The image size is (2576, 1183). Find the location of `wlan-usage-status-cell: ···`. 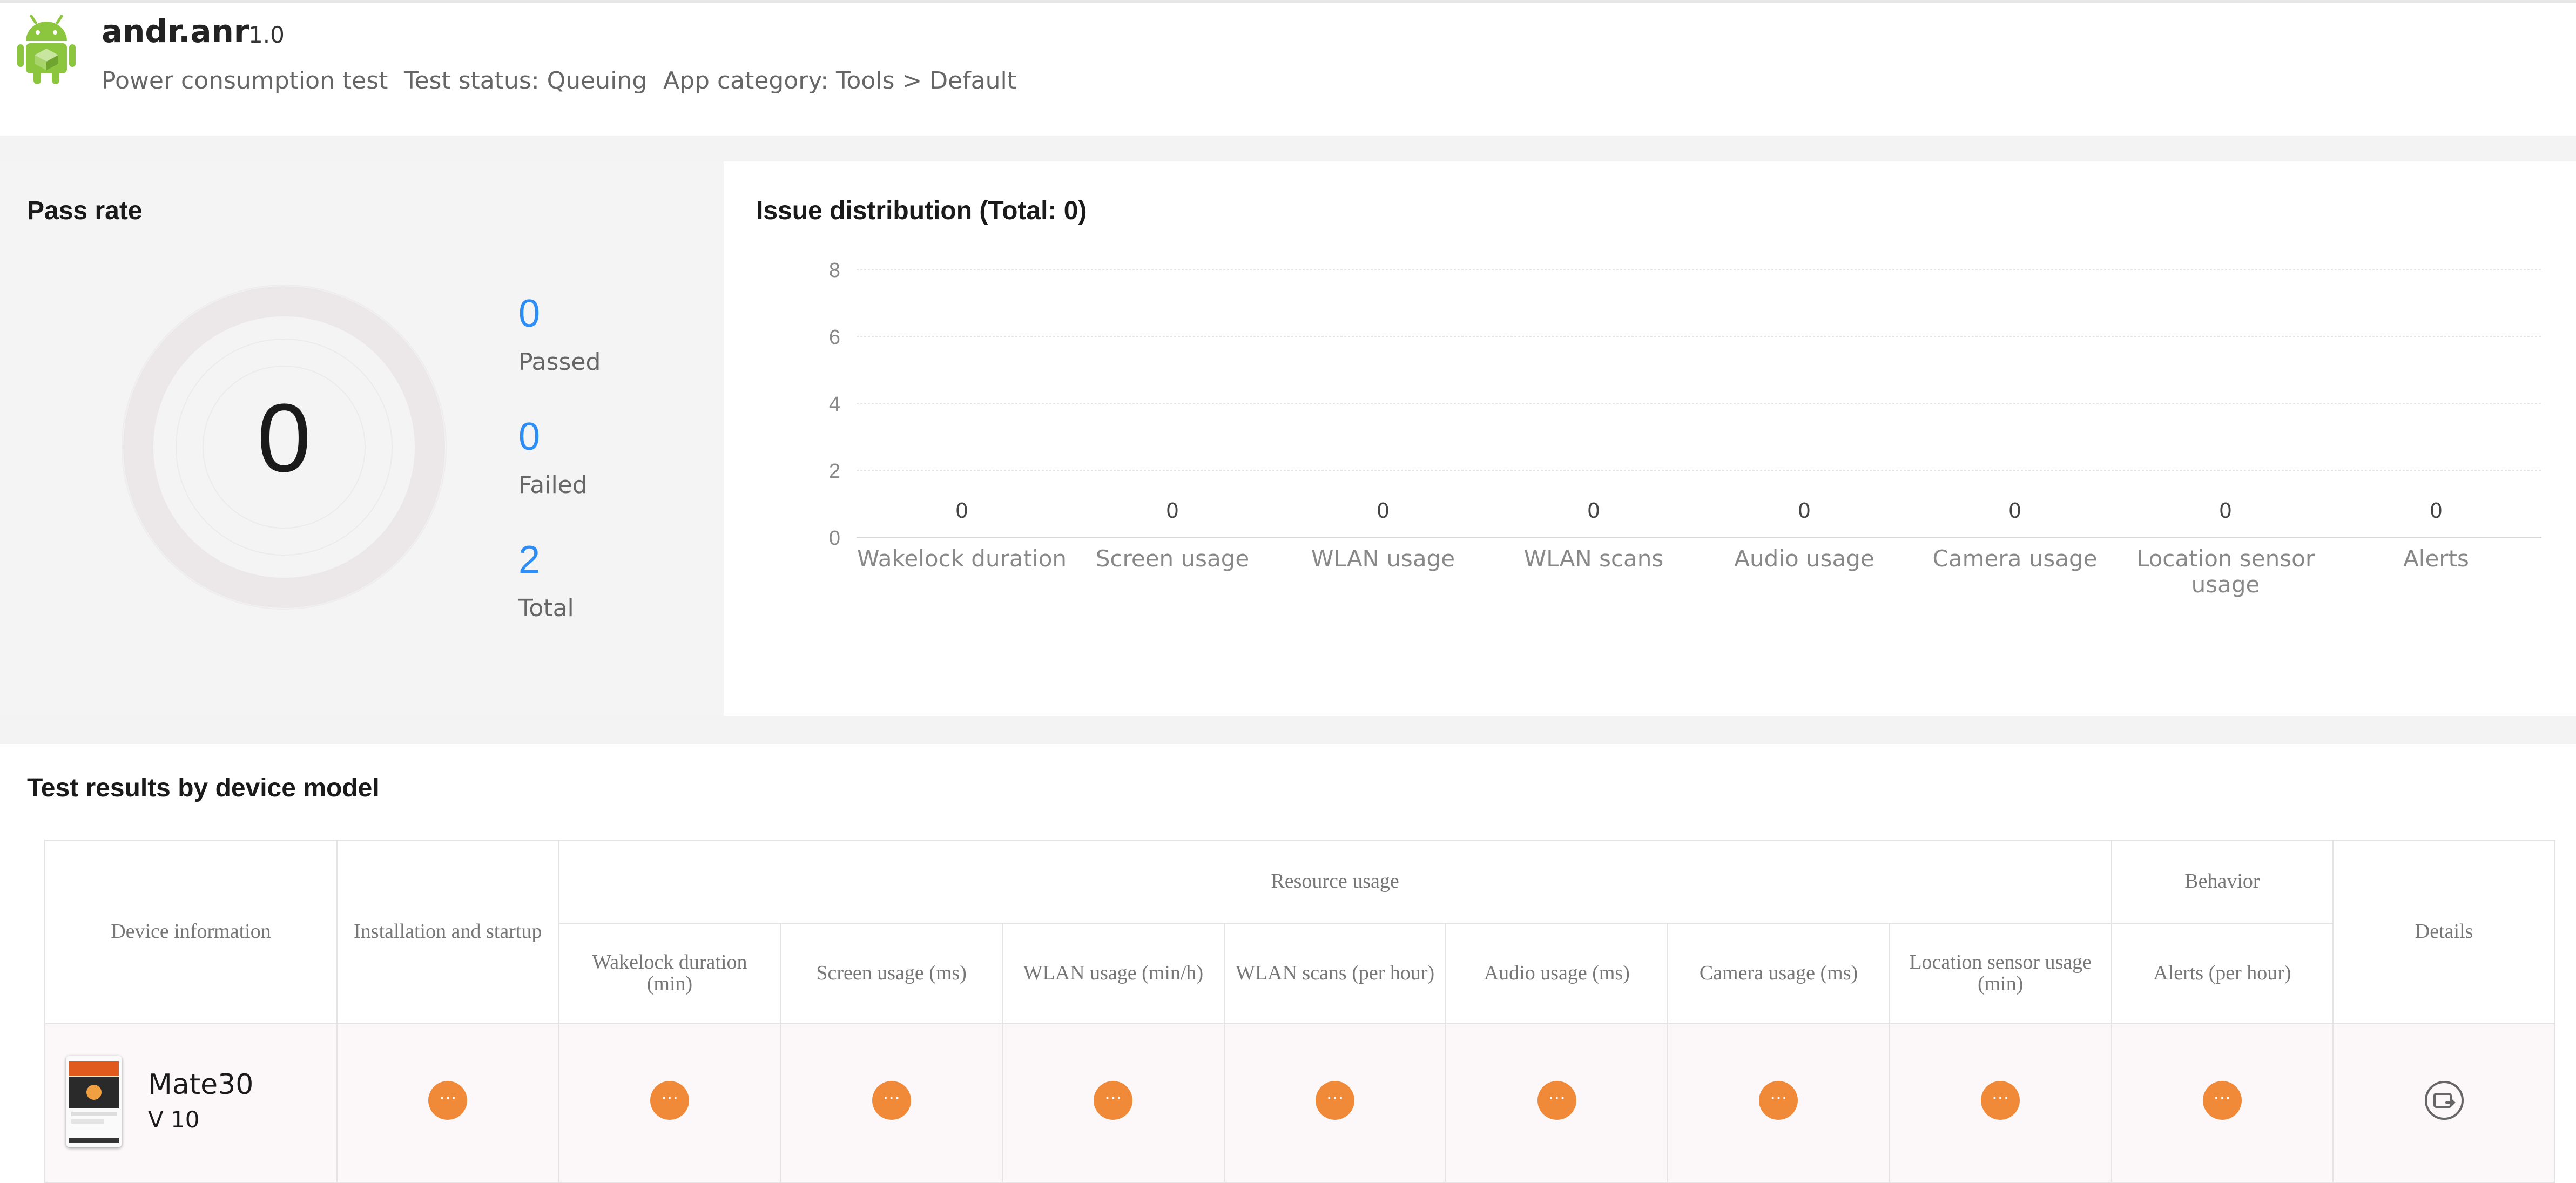

wlan-usage-status-cell: ··· is located at coordinates (1113, 1103).